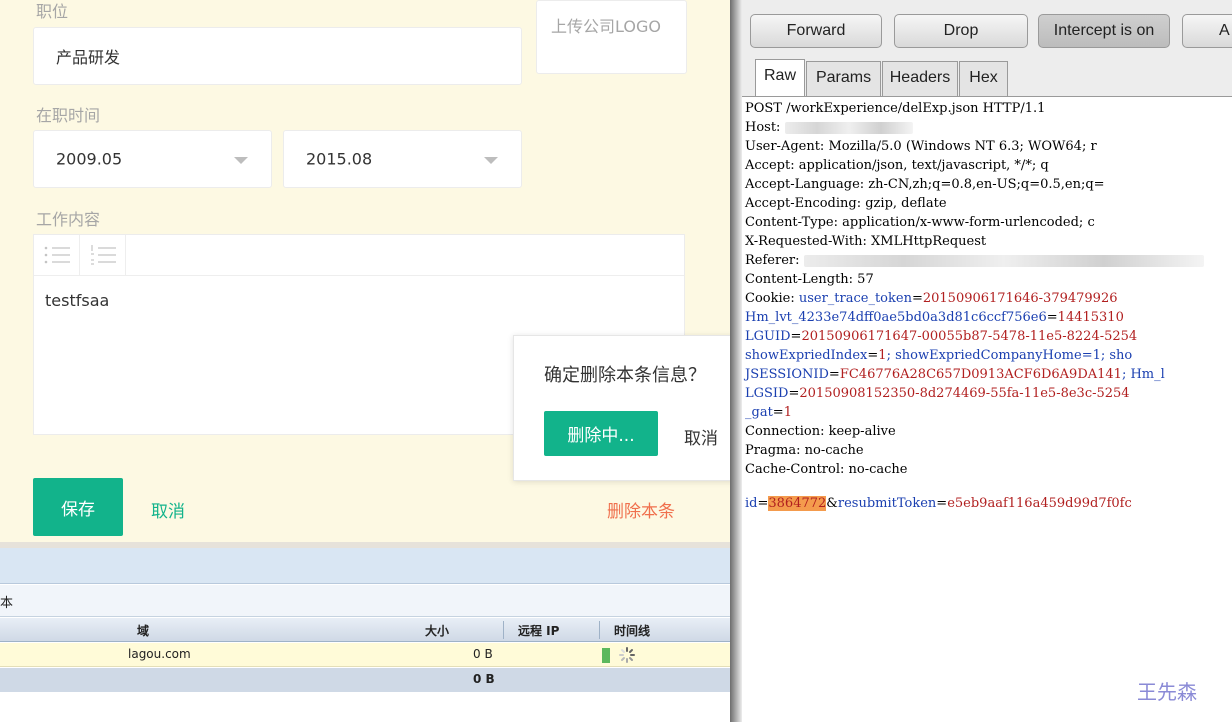  I want to click on numbered-list-icon, so click(103, 255).